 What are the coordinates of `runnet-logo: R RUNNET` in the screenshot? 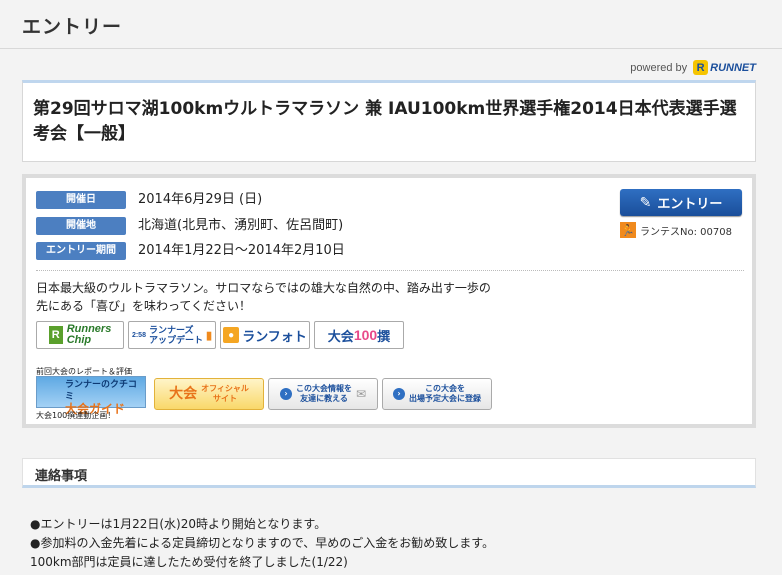 It's located at (724, 67).